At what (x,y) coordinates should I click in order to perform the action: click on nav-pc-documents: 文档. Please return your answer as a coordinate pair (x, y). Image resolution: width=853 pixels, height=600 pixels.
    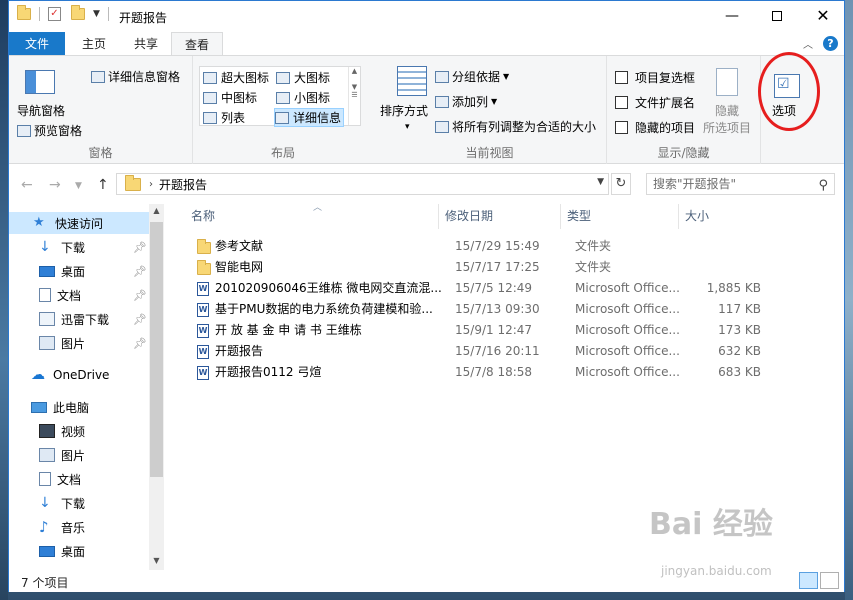
    Looking at the image, I should click on (45, 479).